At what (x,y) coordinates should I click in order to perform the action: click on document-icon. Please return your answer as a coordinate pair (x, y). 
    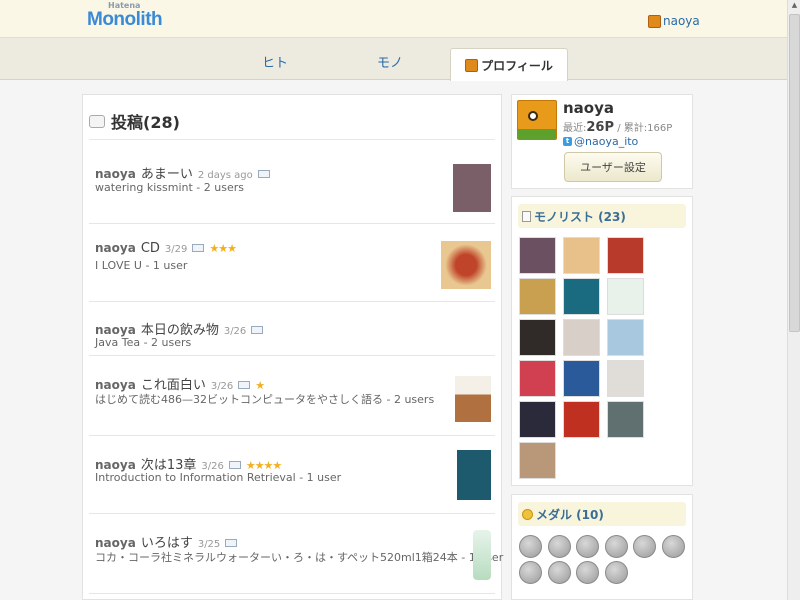
    Looking at the image, I should click on (526, 216).